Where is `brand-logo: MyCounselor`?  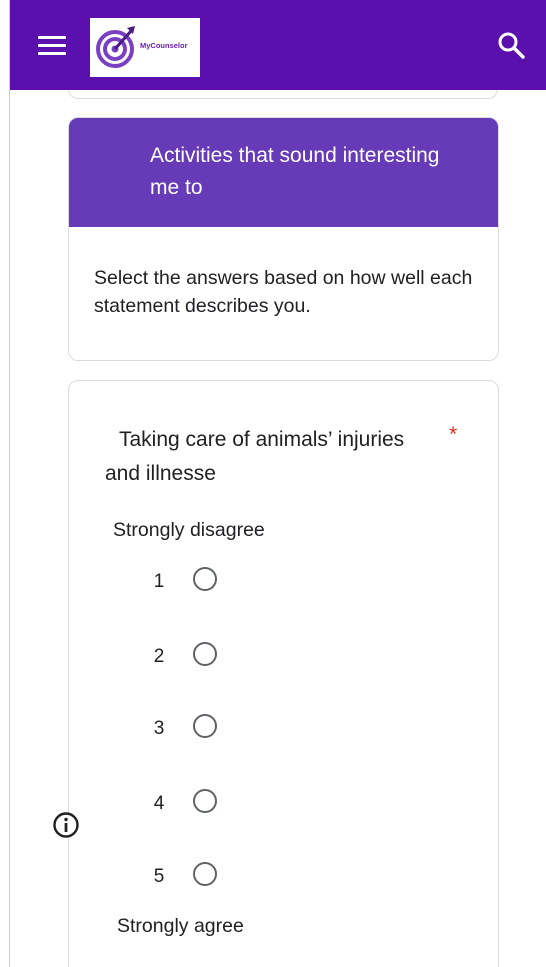
brand-logo: MyCounselor is located at coordinates (145, 47).